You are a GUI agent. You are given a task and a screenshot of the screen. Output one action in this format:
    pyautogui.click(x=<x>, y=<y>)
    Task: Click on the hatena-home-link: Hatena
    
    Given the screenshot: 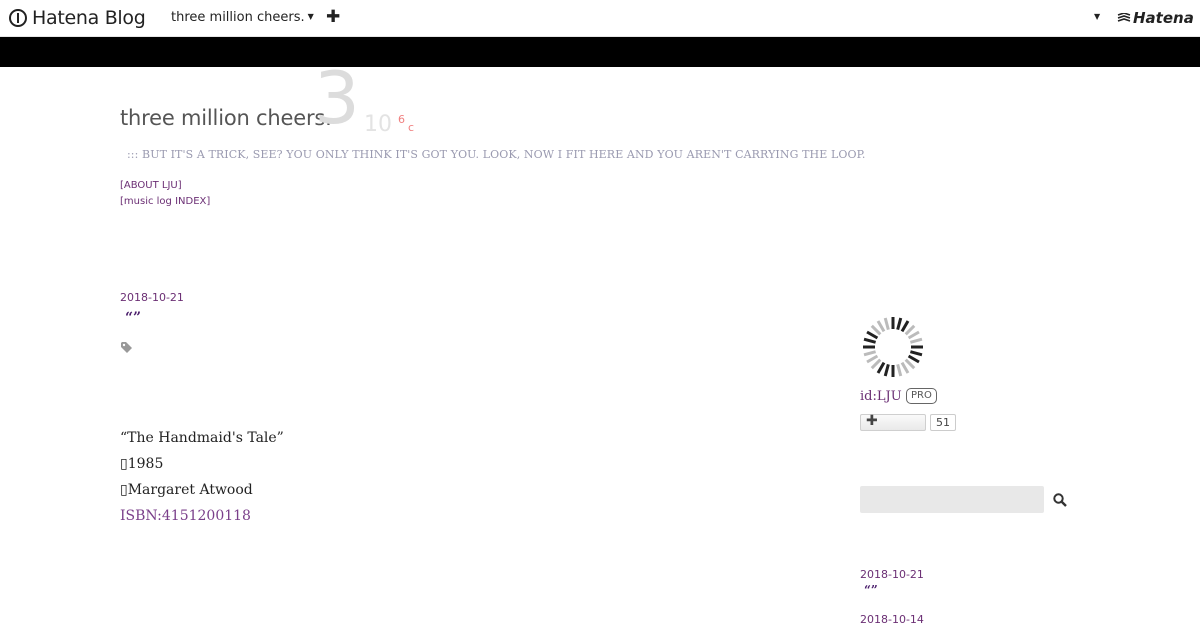 What is the action you would take?
    pyautogui.click(x=1155, y=18)
    